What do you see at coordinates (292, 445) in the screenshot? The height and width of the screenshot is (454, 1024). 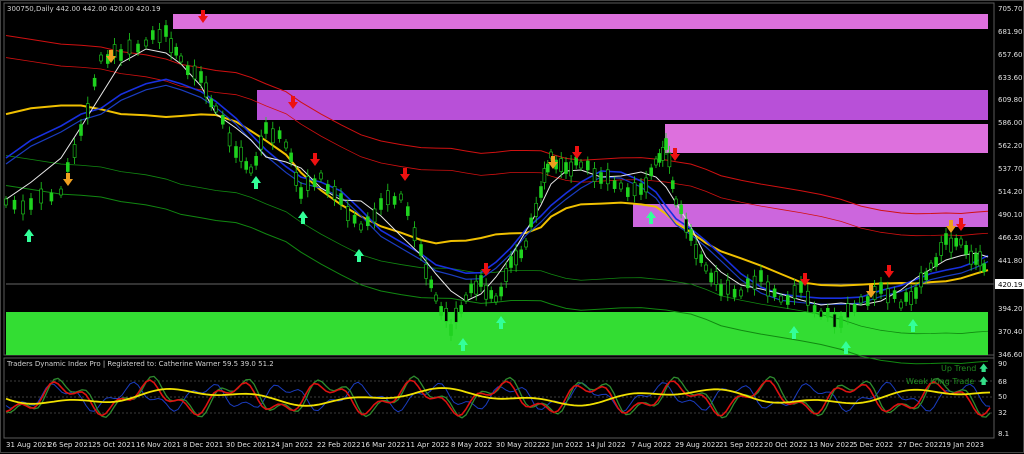 I see `date-tick: 24 Jan 2022` at bounding box center [292, 445].